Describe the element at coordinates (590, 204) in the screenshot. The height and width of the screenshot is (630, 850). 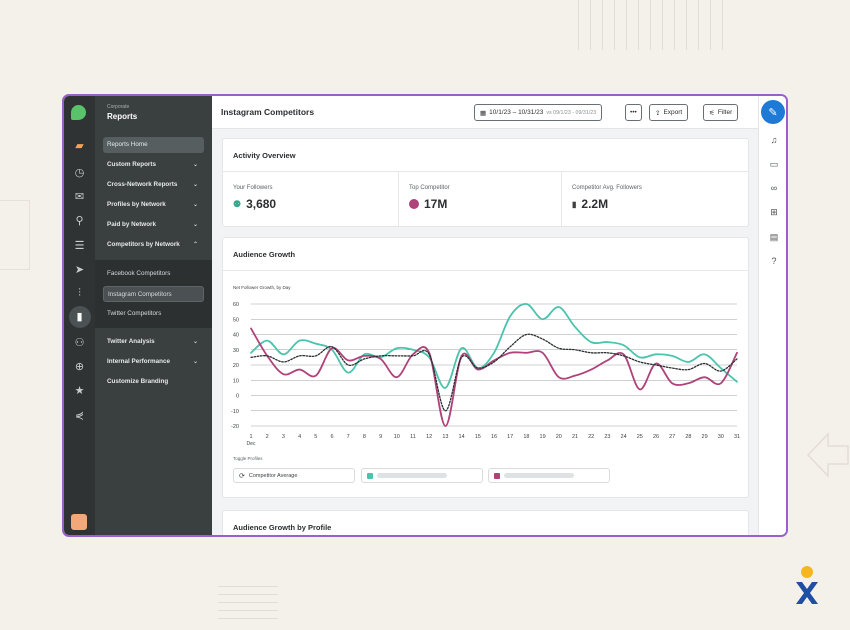
I see `stat-value: ▮ 2.2M` at that location.